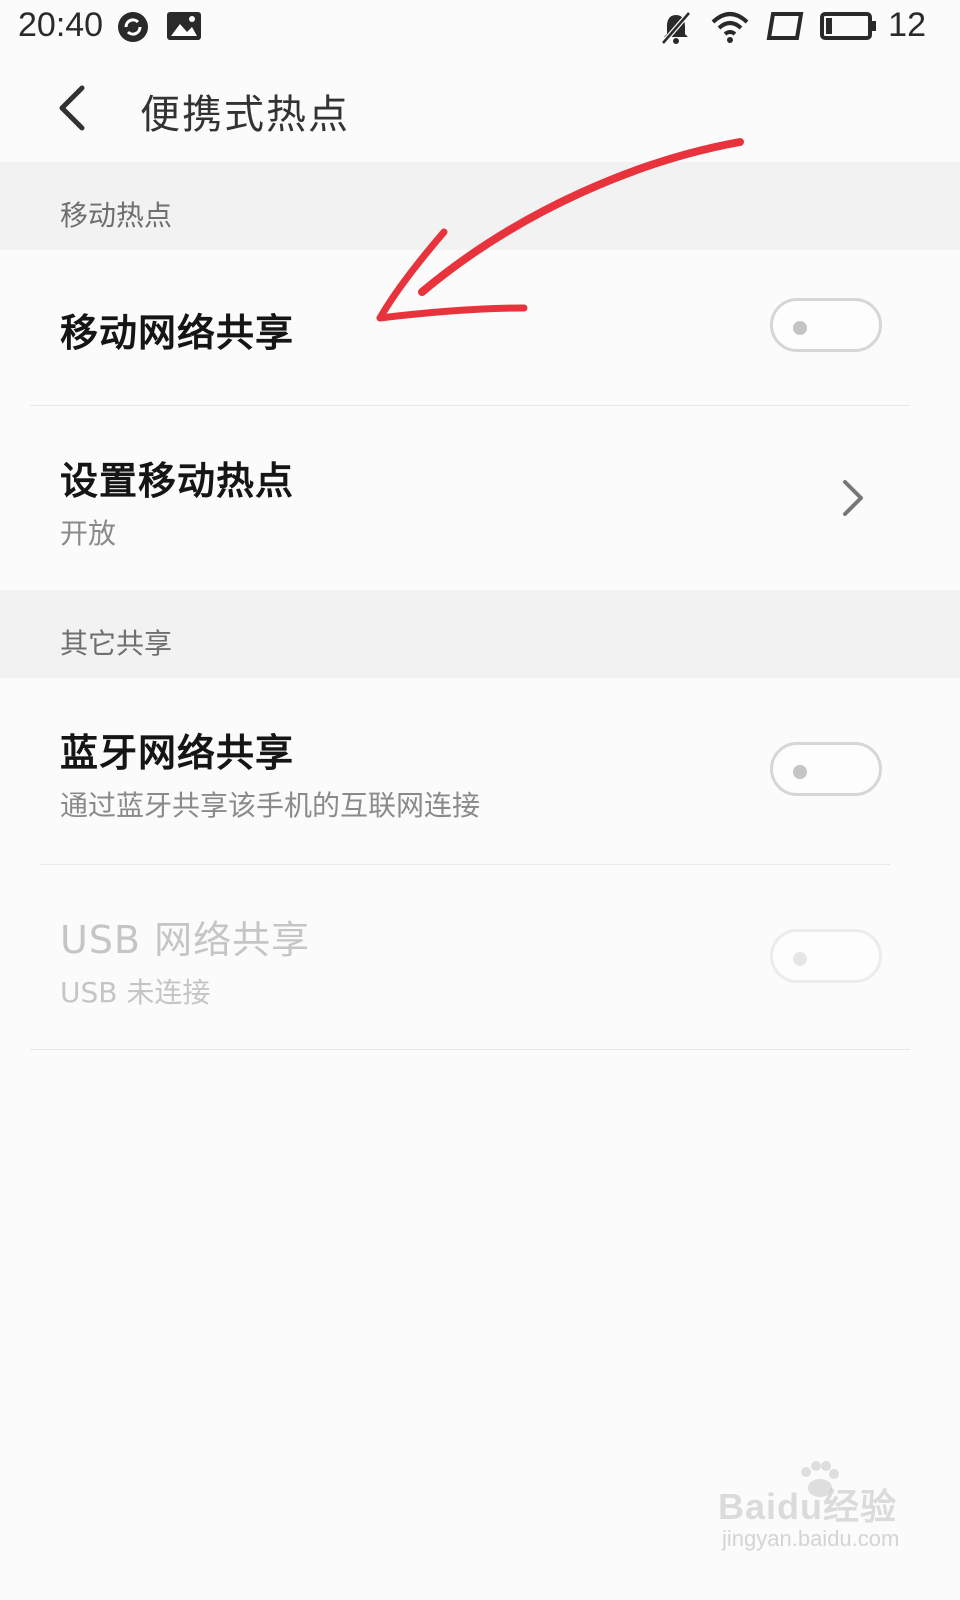  Describe the element at coordinates (185, 940) in the screenshot. I see `row-title: USB 网络共享` at that location.